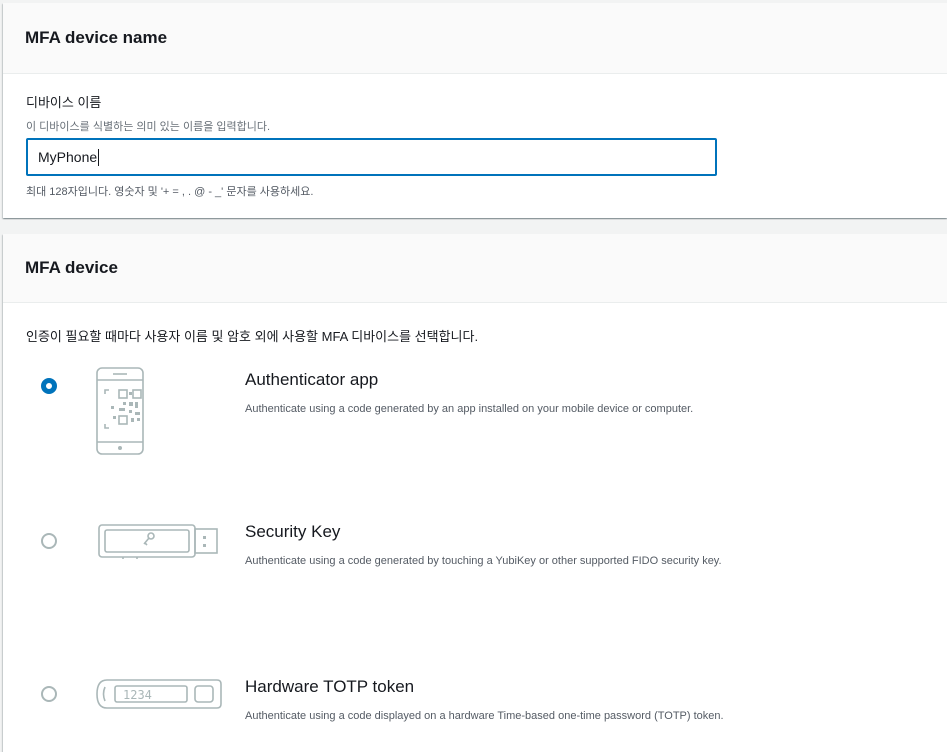 Image resolution: width=947 pixels, height=752 pixels. I want to click on text-caret, so click(99, 157).